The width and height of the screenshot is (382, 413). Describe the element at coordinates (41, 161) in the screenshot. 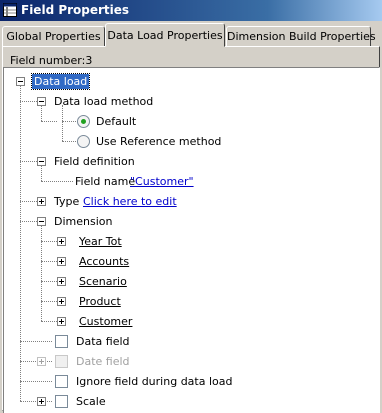

I see `collapse-field-definition-icon` at that location.